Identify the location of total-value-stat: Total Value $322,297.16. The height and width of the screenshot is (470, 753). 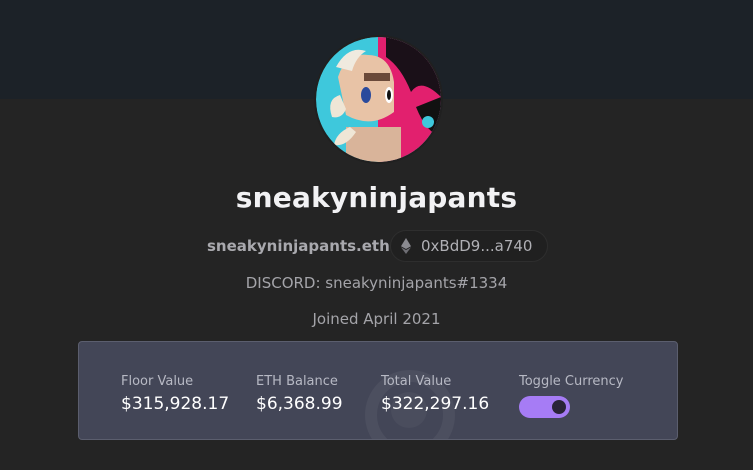
(435, 394).